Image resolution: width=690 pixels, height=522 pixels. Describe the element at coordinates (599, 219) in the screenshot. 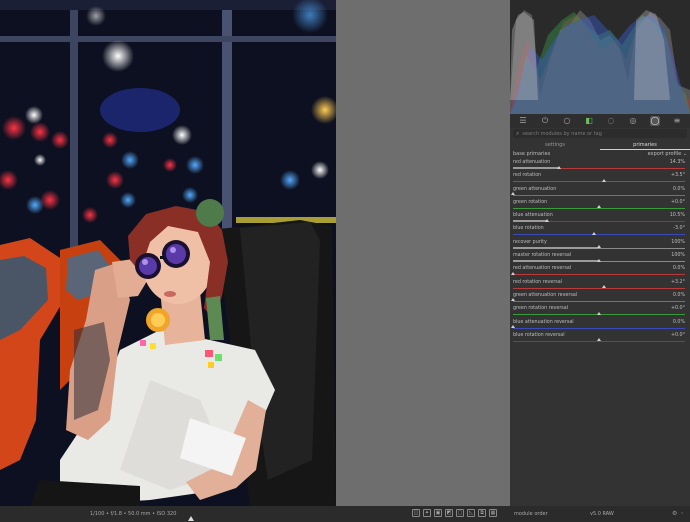

I see `slider-blue-attenuation: blue attenuation 10.5%` at that location.